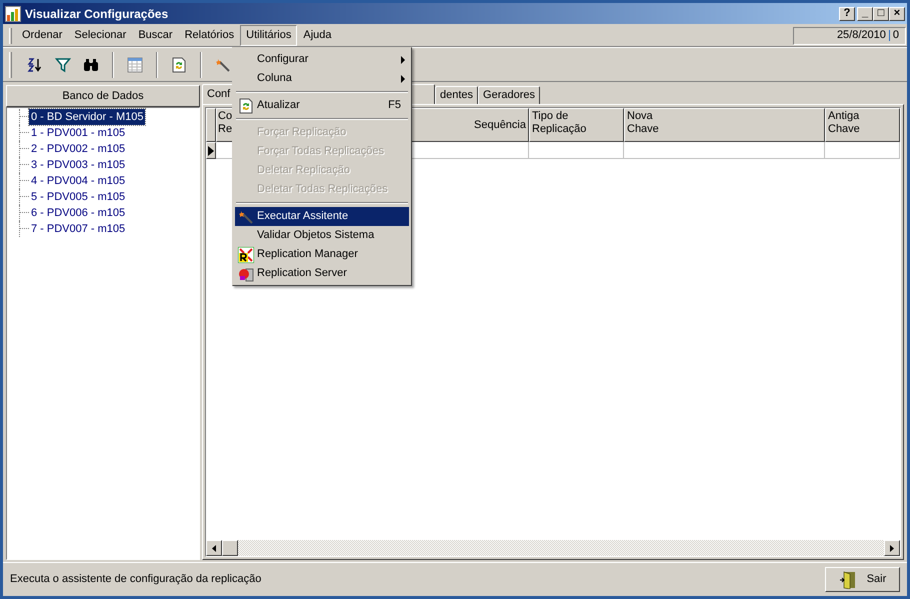  I want to click on filter-icon, so click(63, 64).